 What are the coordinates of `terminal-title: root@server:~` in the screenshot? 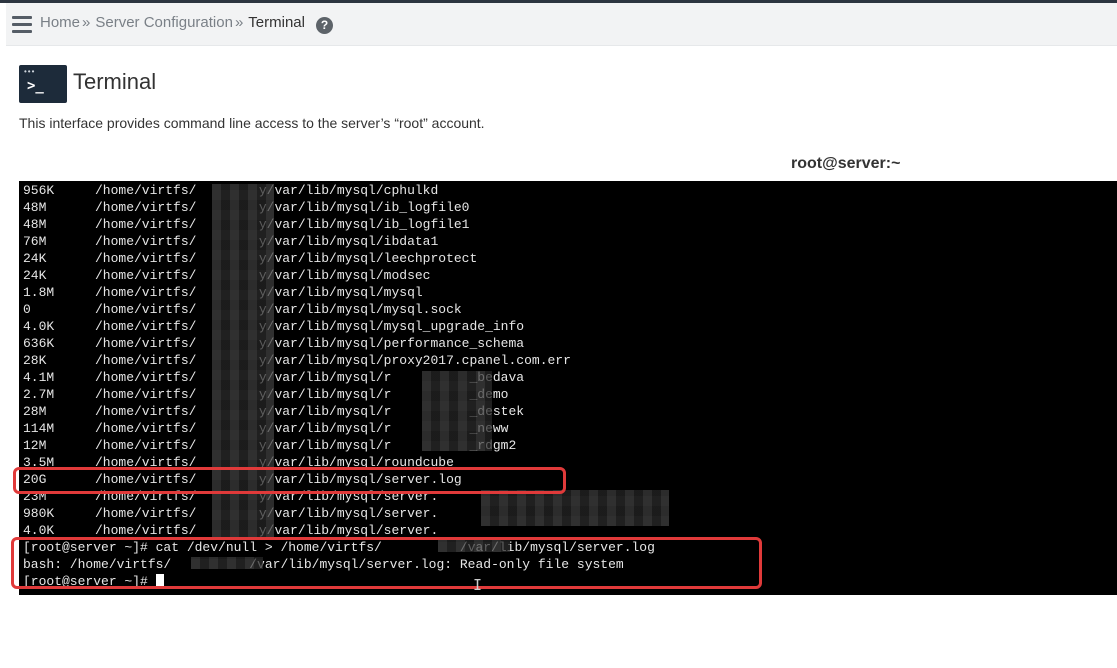 It's located at (846, 163).